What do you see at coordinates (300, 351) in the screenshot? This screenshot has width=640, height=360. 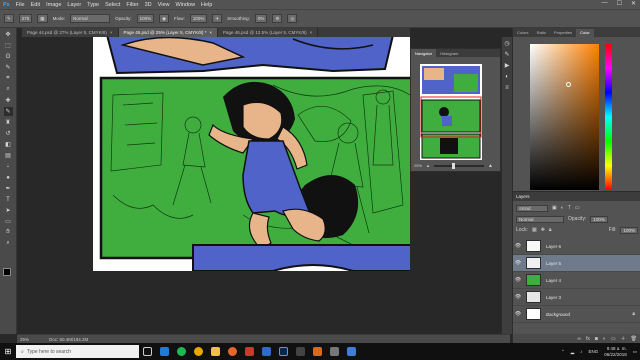 I see `app-icon-dark` at bounding box center [300, 351].